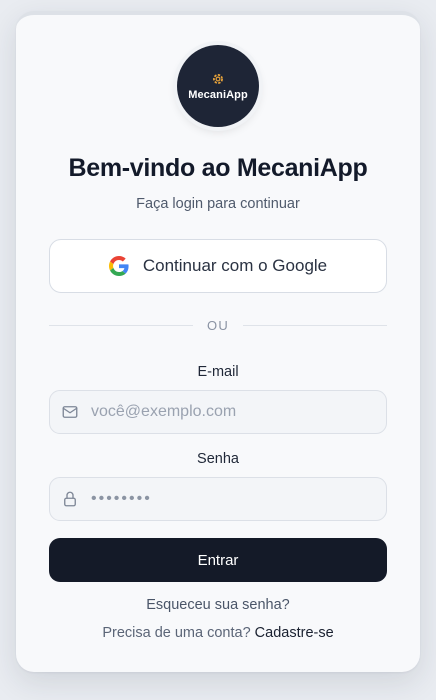  Describe the element at coordinates (118, 266) in the screenshot. I see `google-icon` at that location.